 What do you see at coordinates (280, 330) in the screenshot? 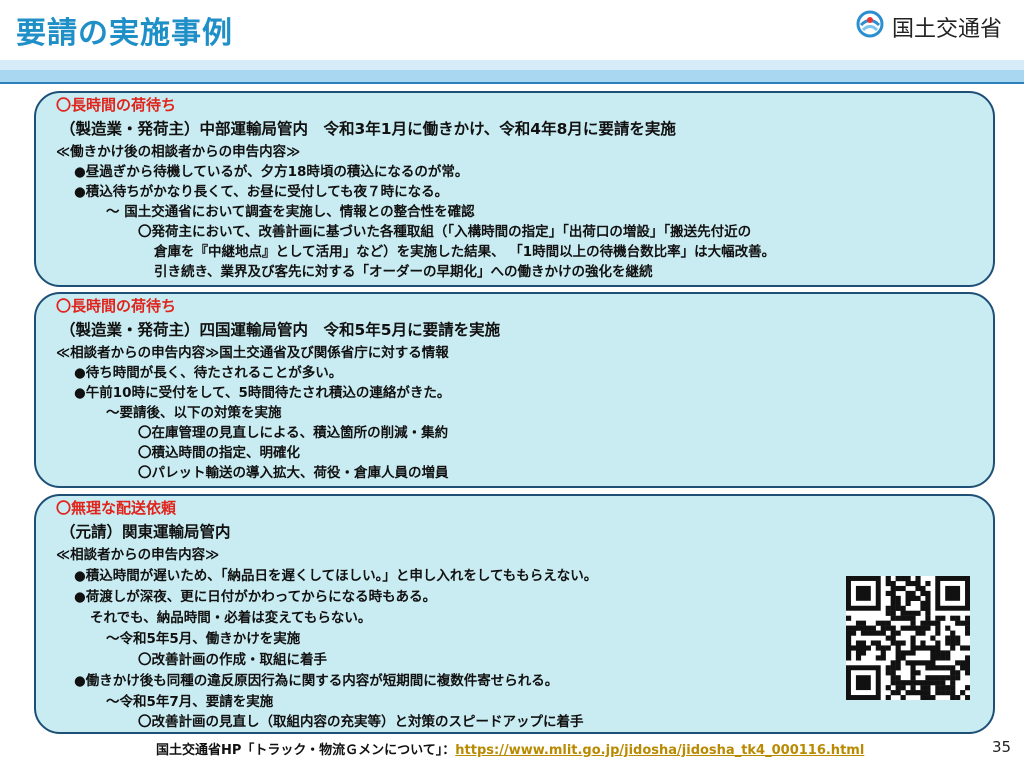
I see `case-subheading: （製造業・発荷主）四国運輸局管内 令和5年5月に要請を実施` at bounding box center [280, 330].